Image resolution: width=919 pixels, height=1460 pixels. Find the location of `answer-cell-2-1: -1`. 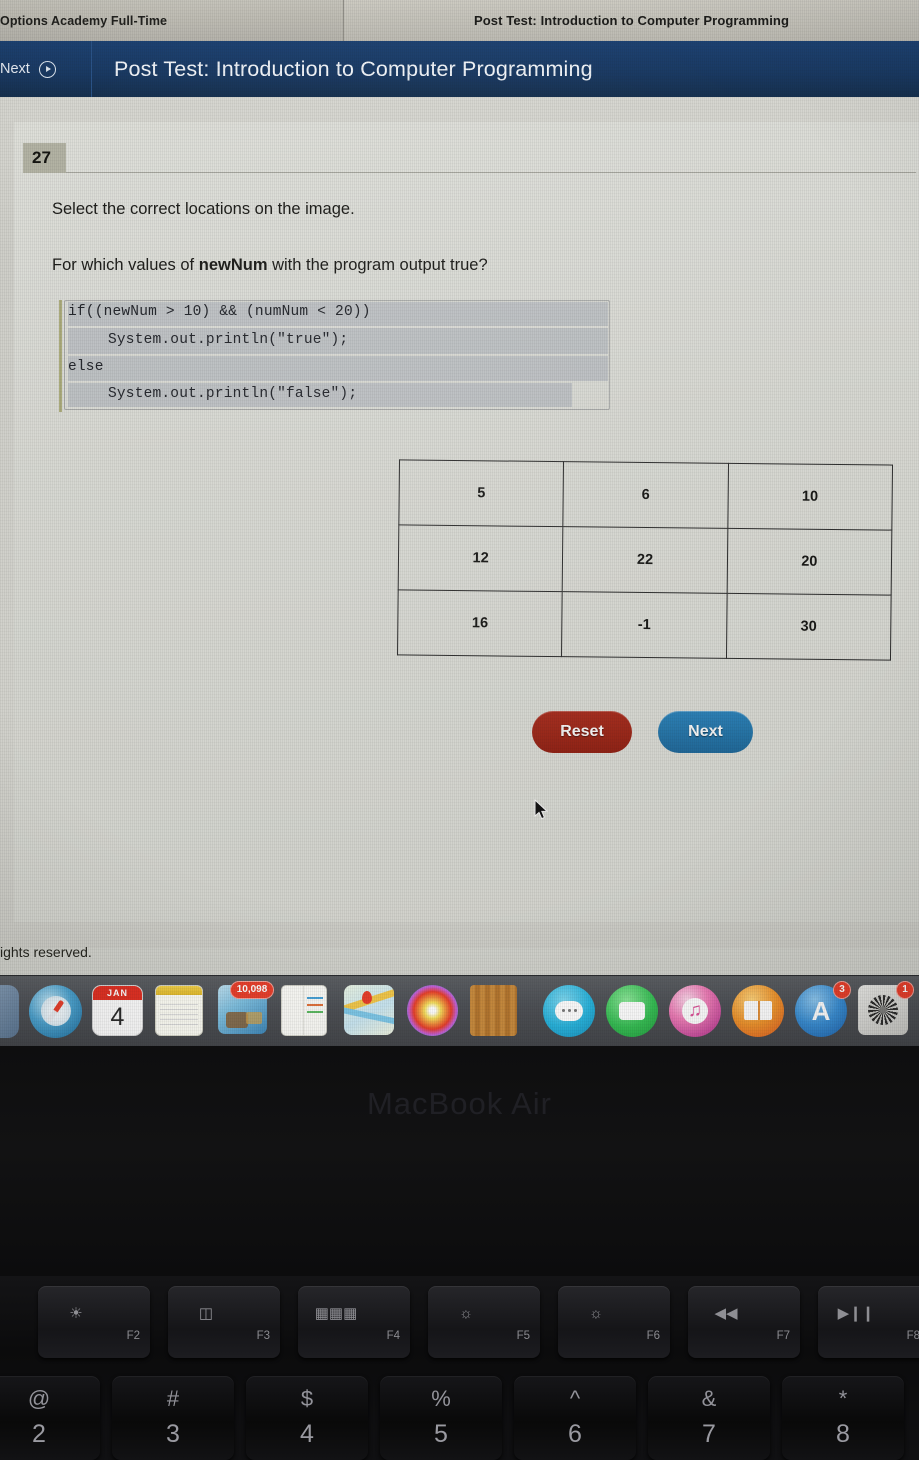

answer-cell-2-1: -1 is located at coordinates (644, 625).